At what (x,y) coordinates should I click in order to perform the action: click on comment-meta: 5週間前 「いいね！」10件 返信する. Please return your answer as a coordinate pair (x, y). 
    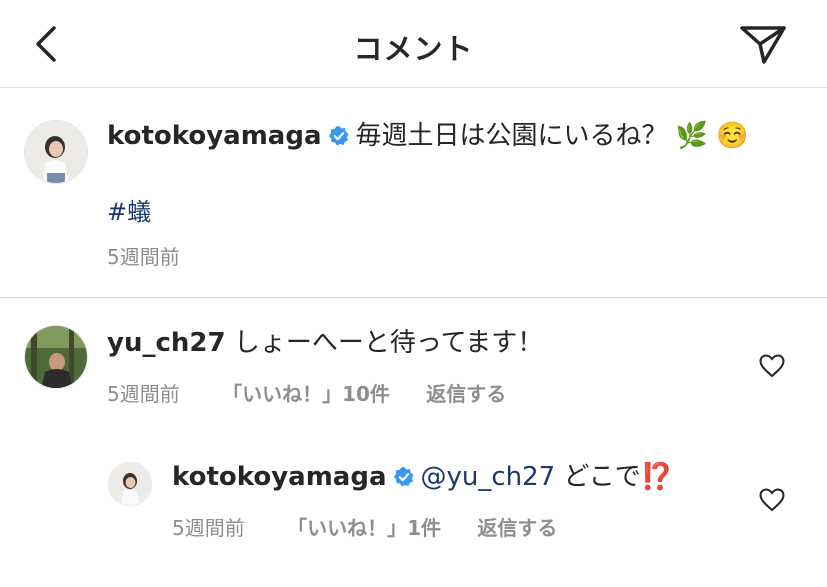
    Looking at the image, I should click on (306, 392).